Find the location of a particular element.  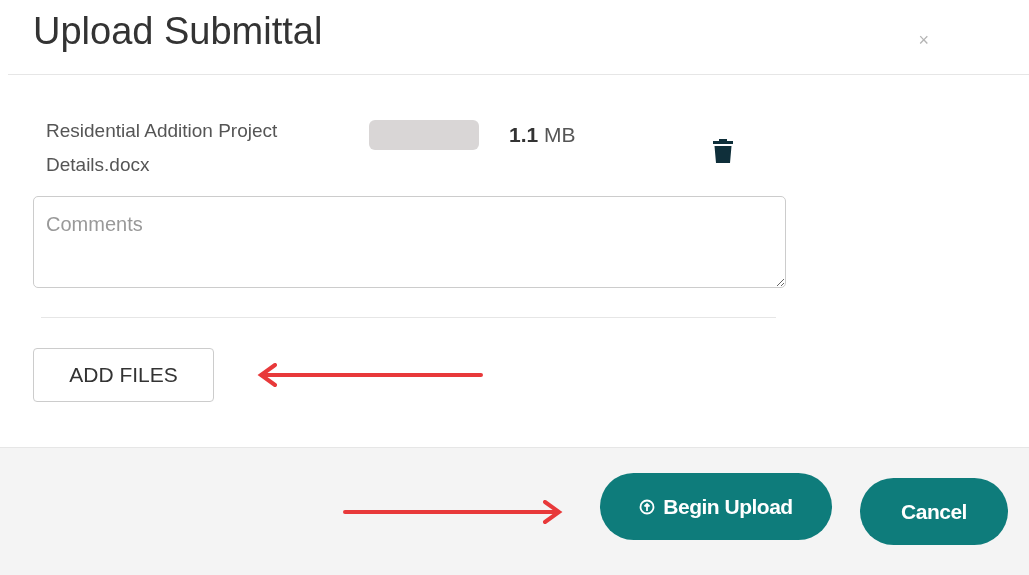

add-files-button: ADD FILES is located at coordinates (123, 375).